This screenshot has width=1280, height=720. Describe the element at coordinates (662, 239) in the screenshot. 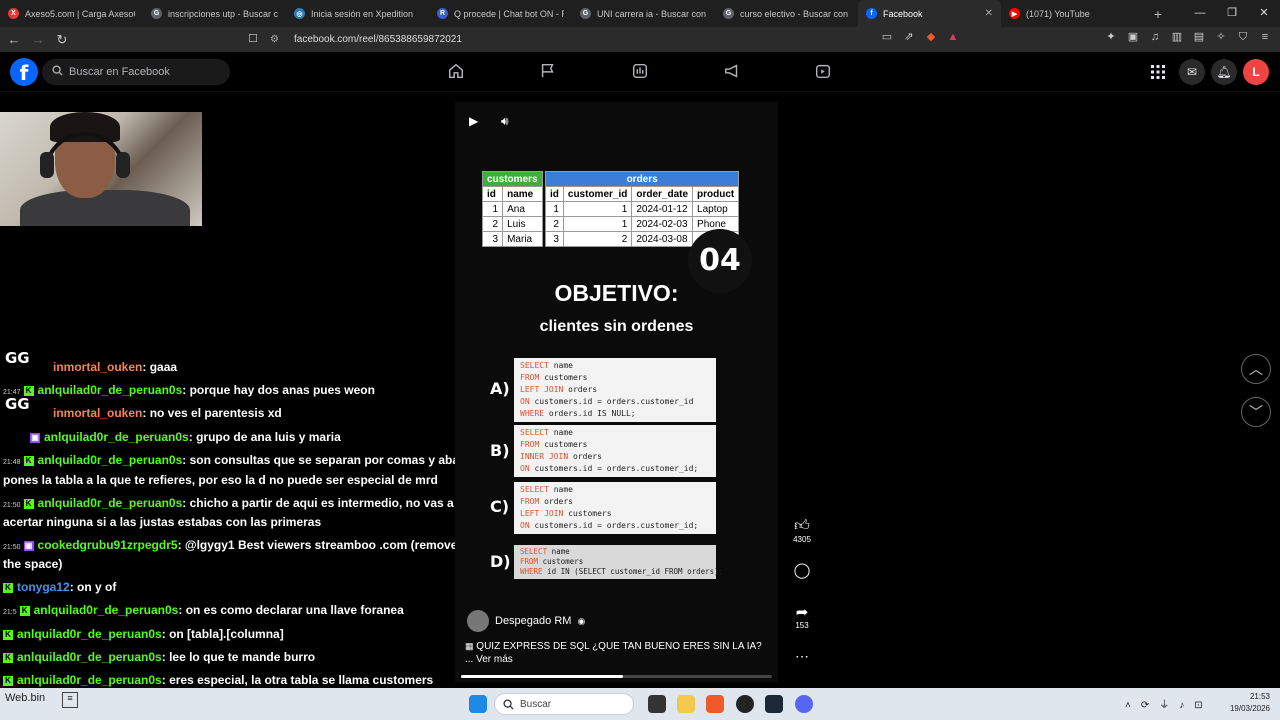

I see `table-cell: 2024-03-08` at that location.